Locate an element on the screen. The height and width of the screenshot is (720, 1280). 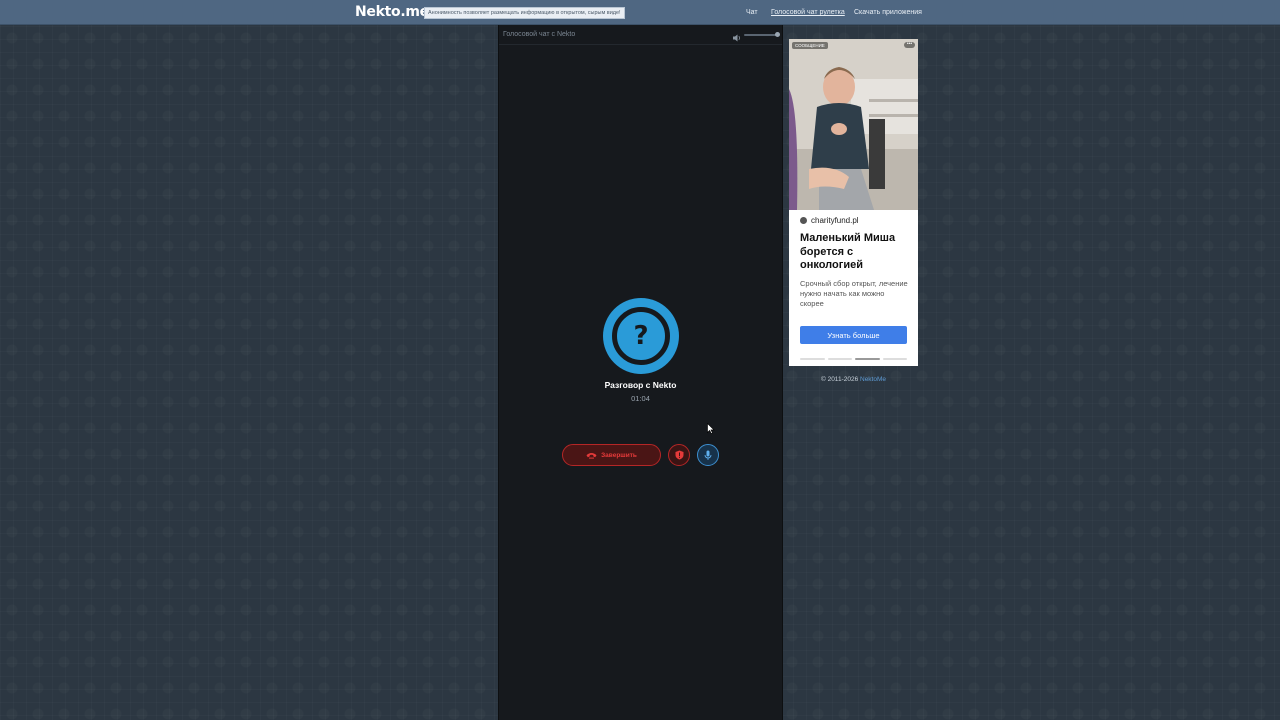
nav-chat-link: Чат is located at coordinates (752, 12).